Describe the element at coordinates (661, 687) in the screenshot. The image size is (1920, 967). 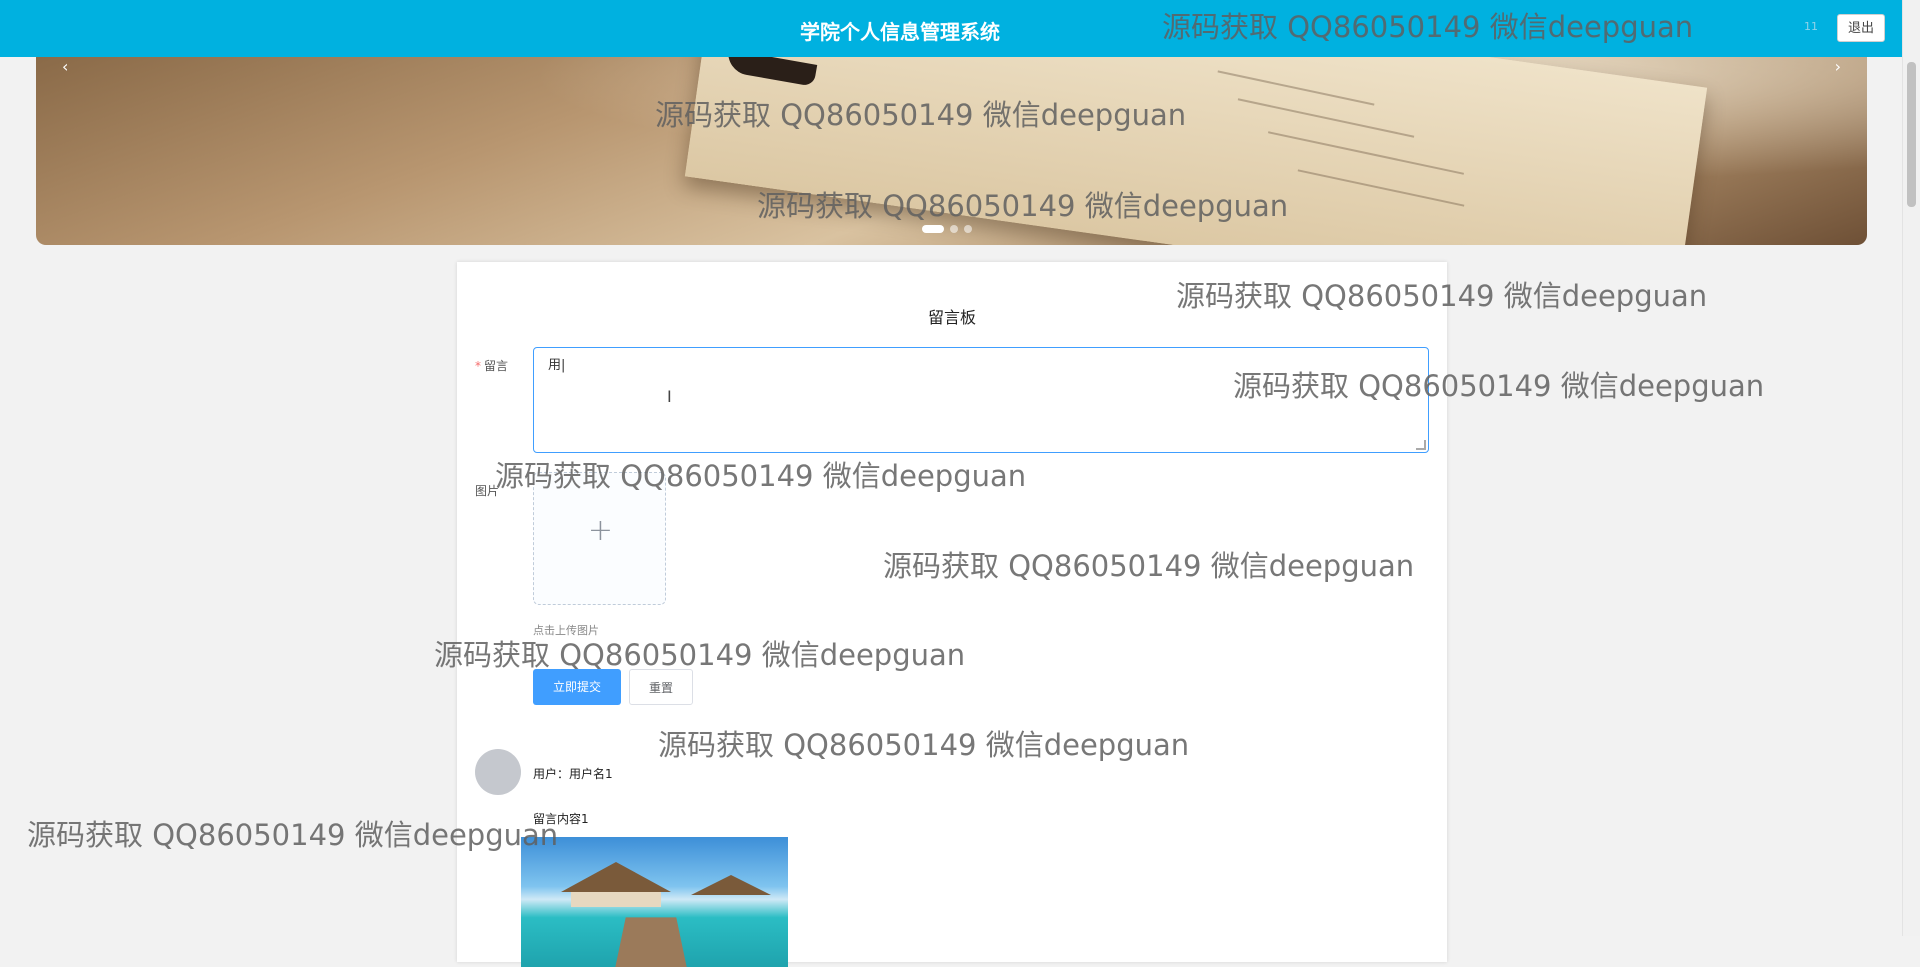
I see `reset-button: 重置` at that location.